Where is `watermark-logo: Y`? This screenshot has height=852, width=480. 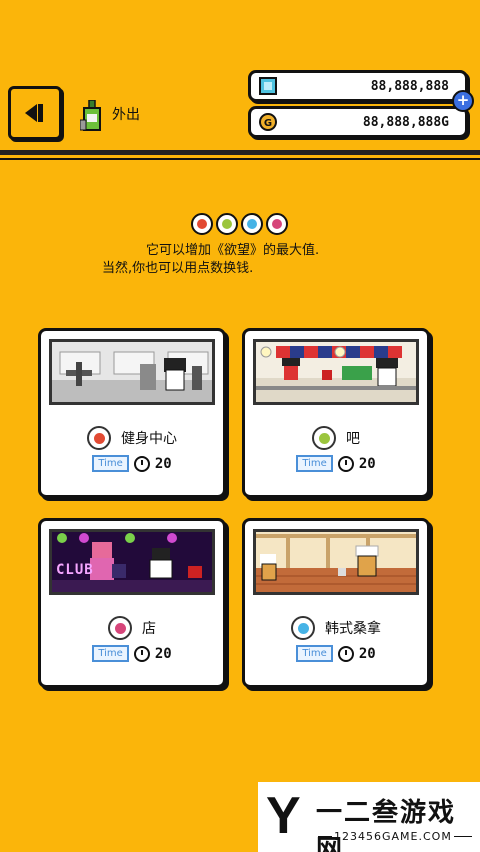
watermark-logo: Y is located at coordinates (283, 816).